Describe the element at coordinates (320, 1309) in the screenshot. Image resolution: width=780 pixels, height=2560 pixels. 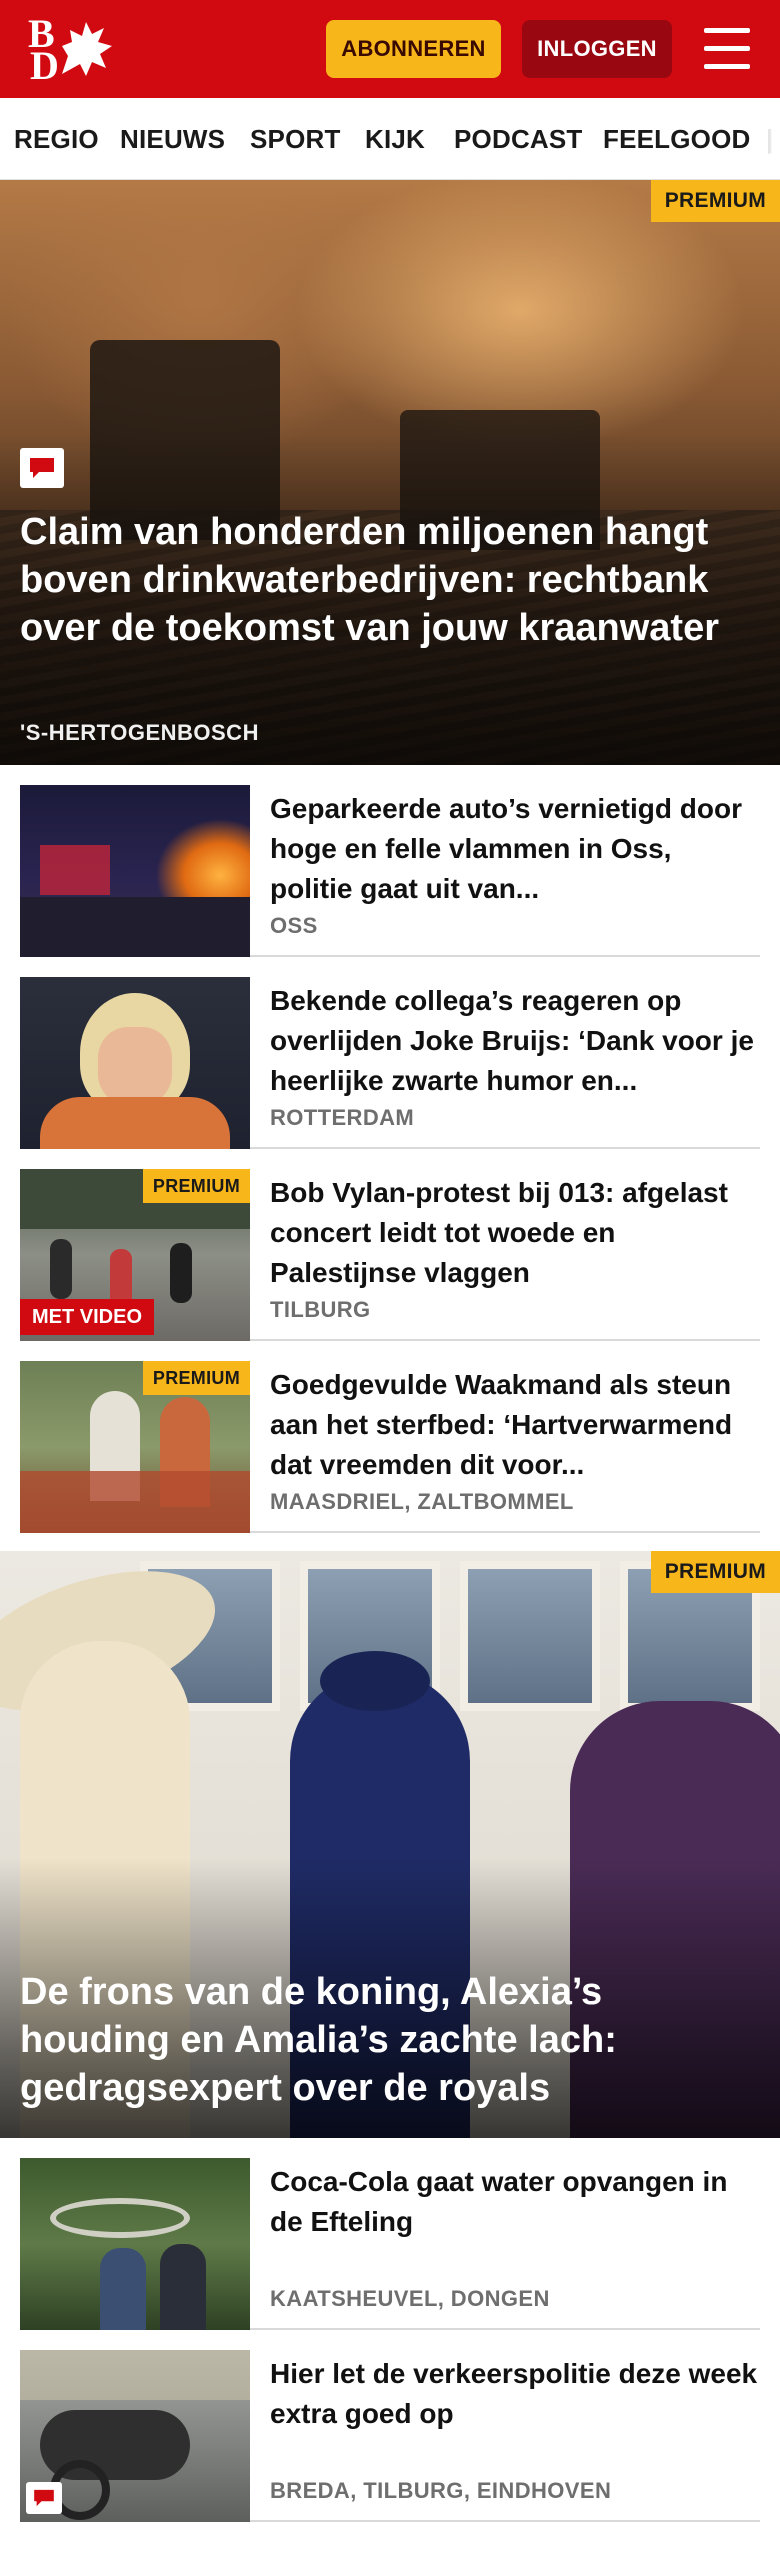
I see `article-place: TILBURG` at that location.